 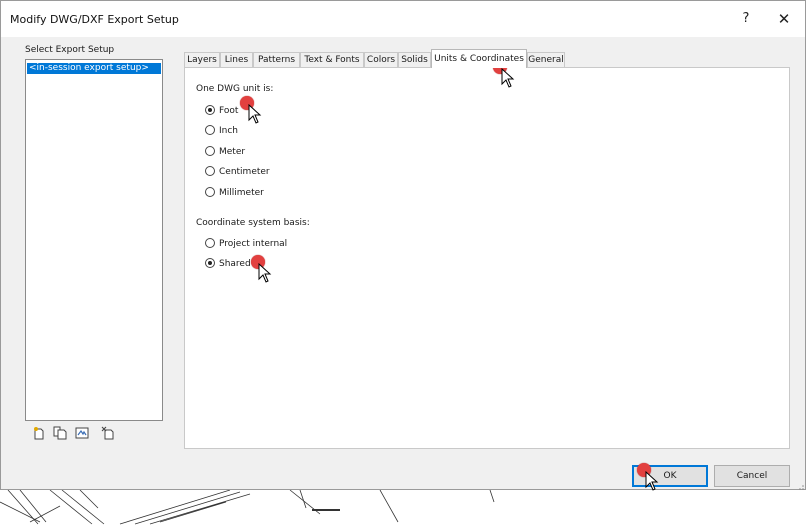 I want to click on rename-setup-icon, so click(x=82, y=433).